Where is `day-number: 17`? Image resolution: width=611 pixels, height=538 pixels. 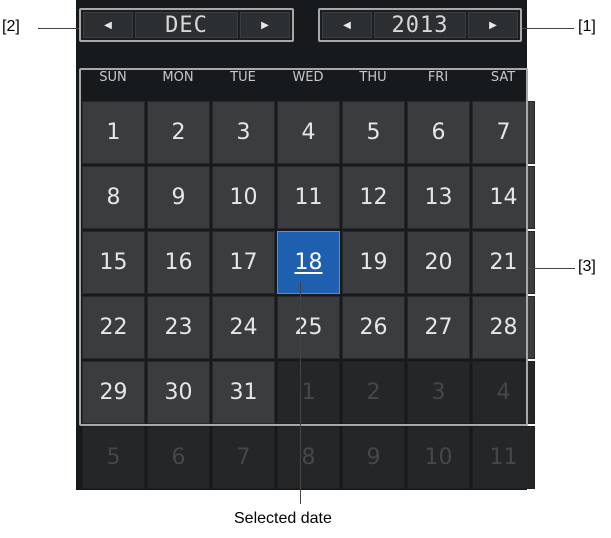 day-number: 17 is located at coordinates (243, 262).